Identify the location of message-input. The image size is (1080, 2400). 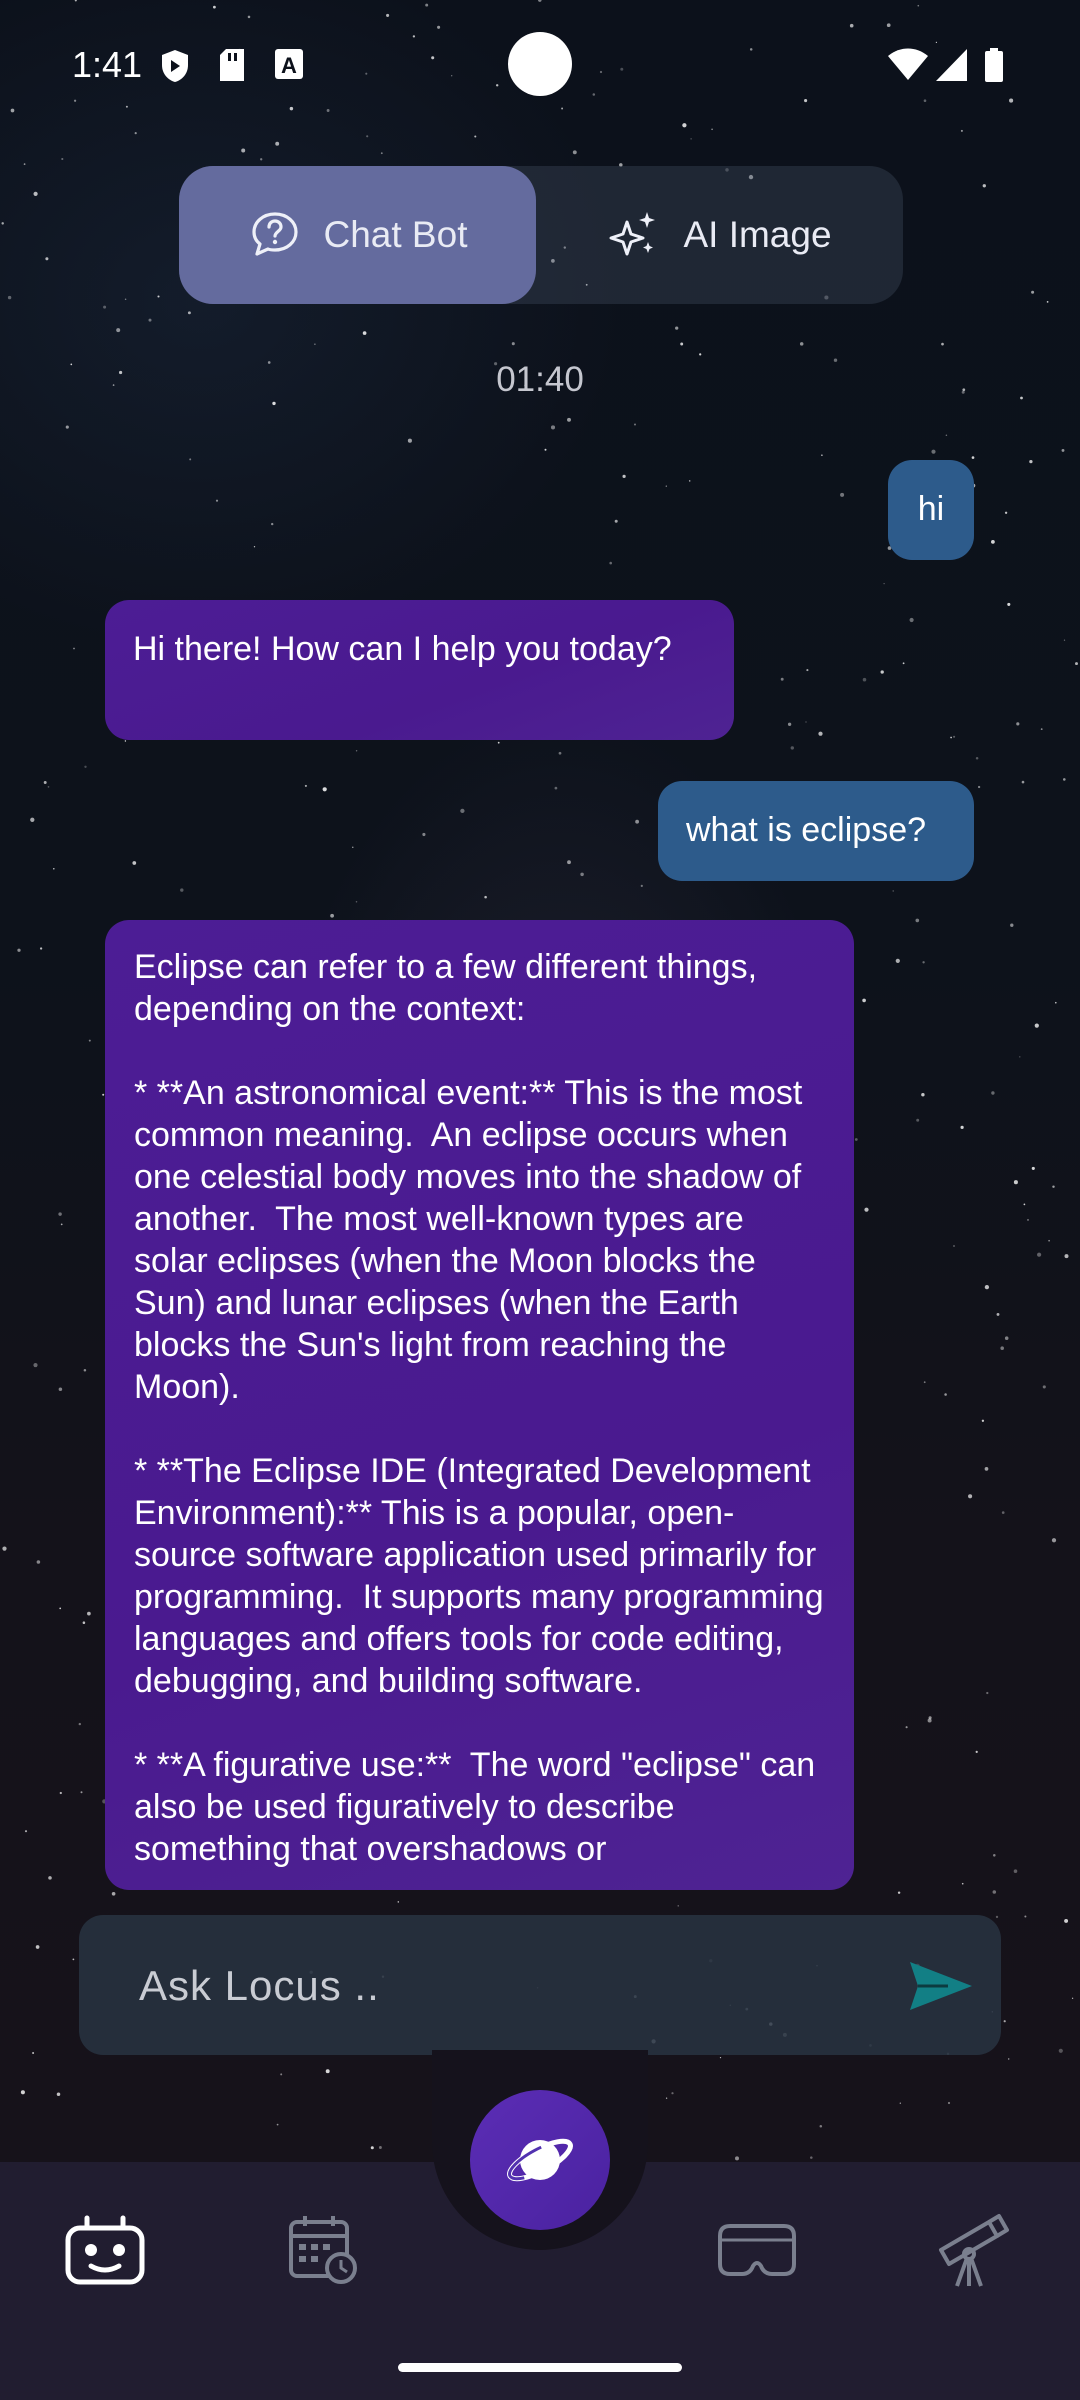
(519, 1986).